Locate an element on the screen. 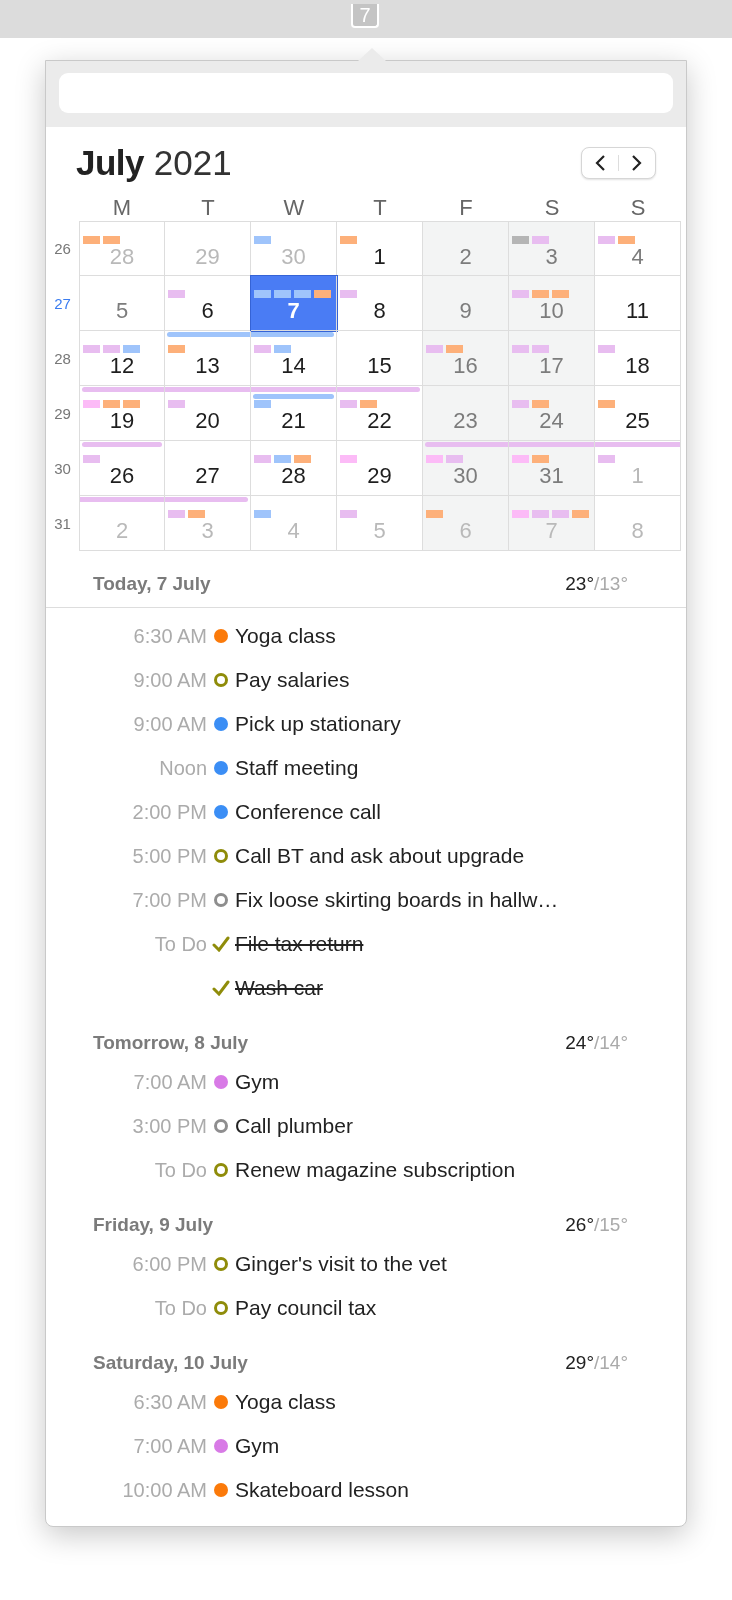  day-cell: 22 is located at coordinates (380, 413).